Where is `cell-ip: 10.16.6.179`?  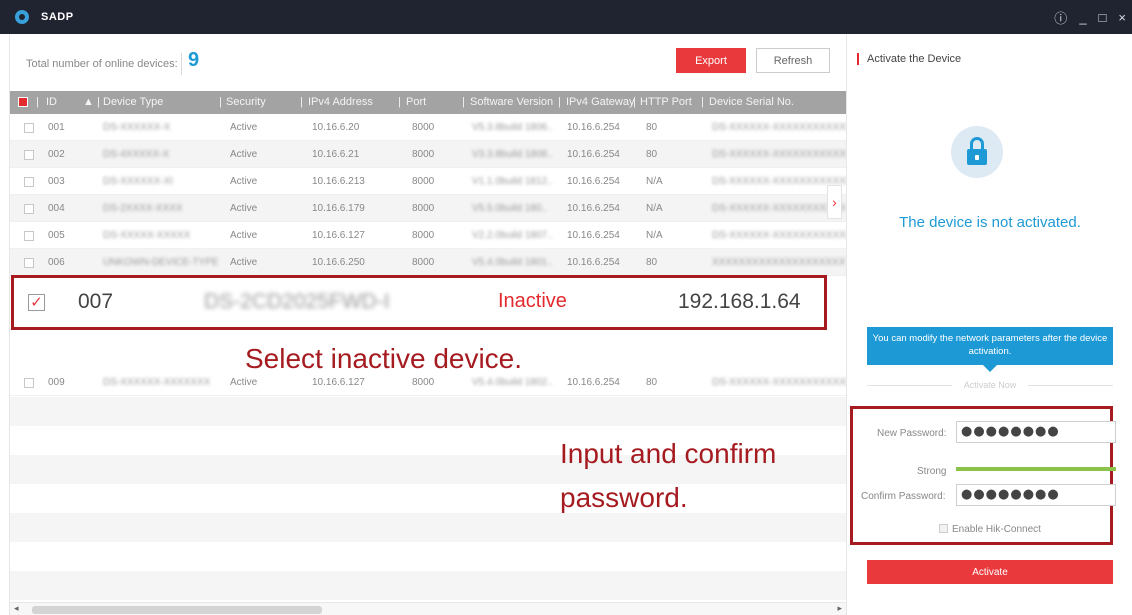 cell-ip: 10.16.6.179 is located at coordinates (338, 208).